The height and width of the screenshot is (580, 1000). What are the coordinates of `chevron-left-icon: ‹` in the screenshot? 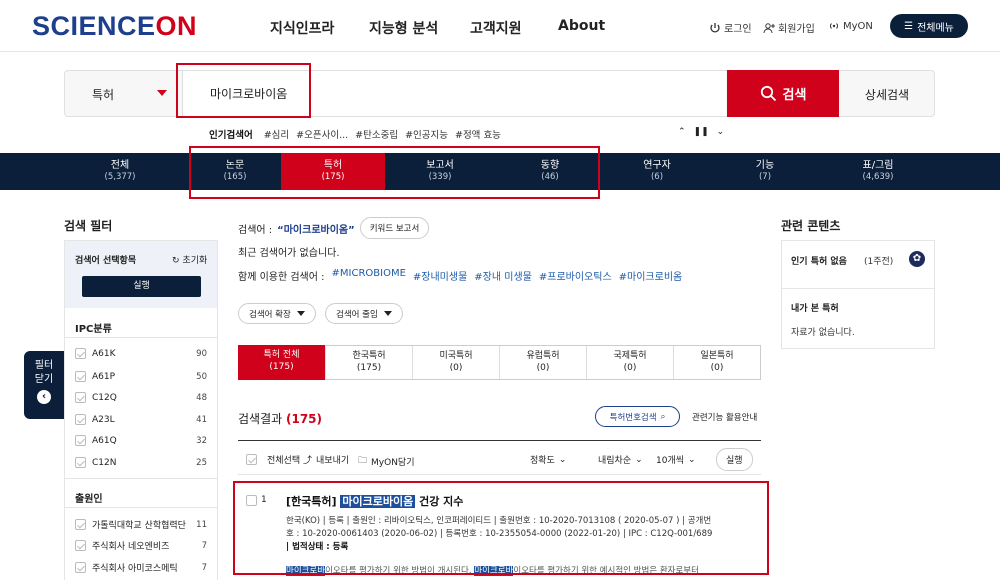 It's located at (44, 397).